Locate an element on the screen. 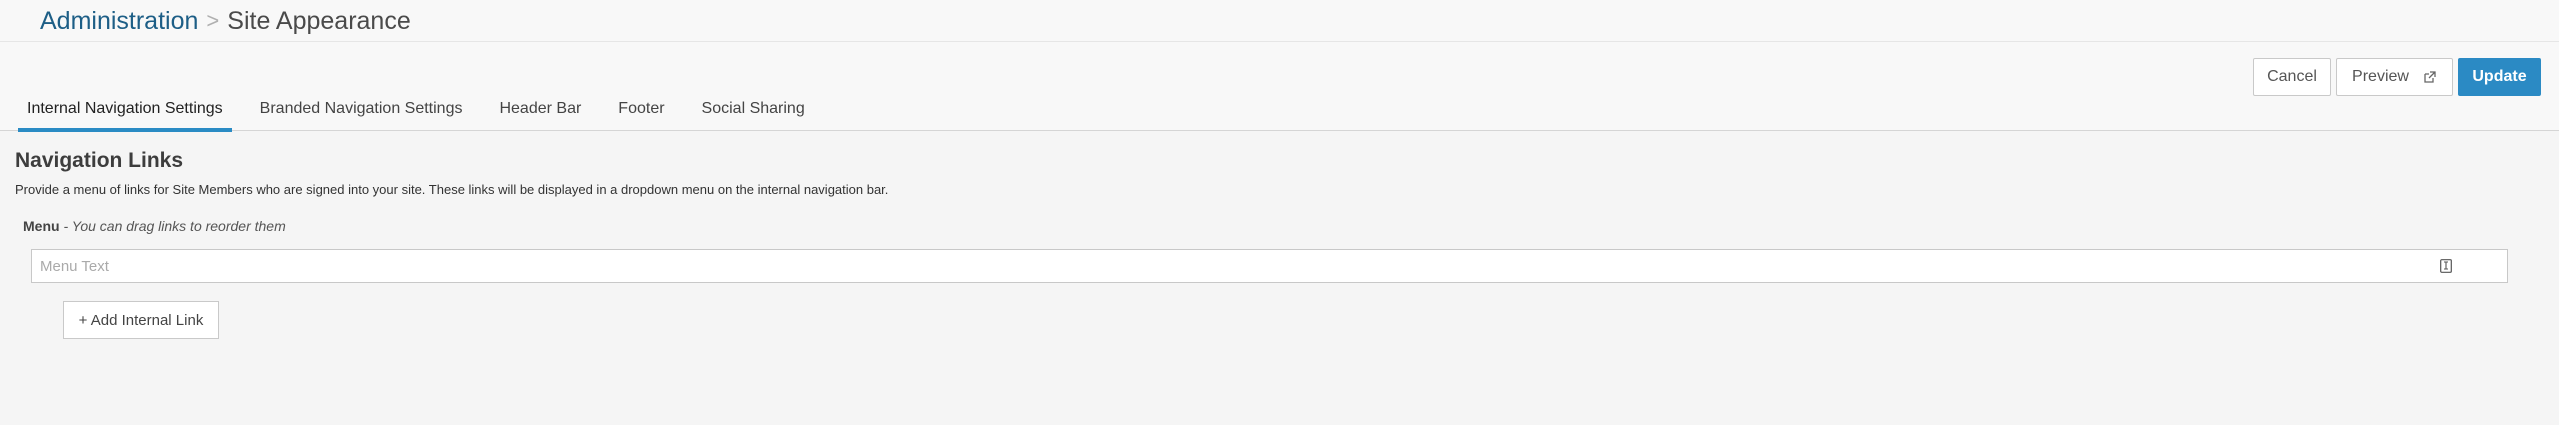 The image size is (2559, 425). add-internal-link-label: + Add Internal Link is located at coordinates (141, 320).